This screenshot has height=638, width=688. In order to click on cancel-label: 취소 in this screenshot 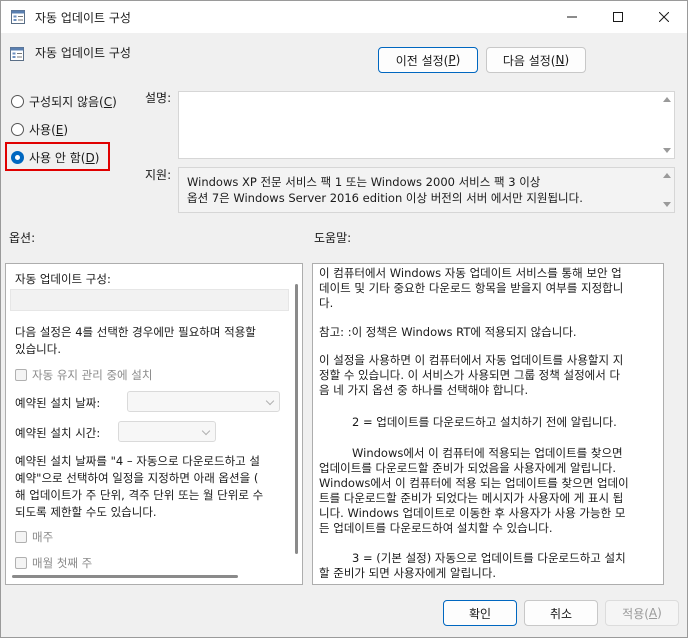, I will do `click(561, 613)`.